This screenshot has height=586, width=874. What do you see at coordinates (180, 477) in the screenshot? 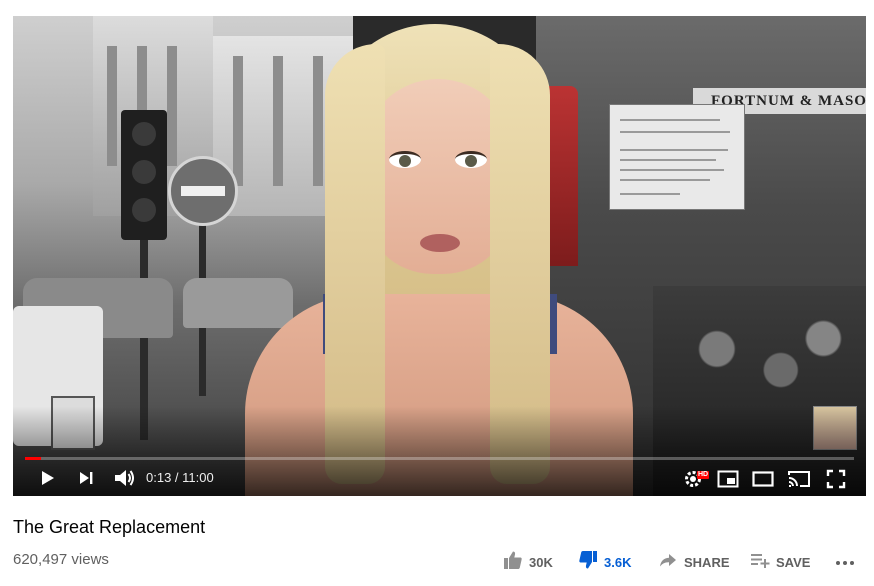
I see `time-display: 0:13 / 11:00` at bounding box center [180, 477].